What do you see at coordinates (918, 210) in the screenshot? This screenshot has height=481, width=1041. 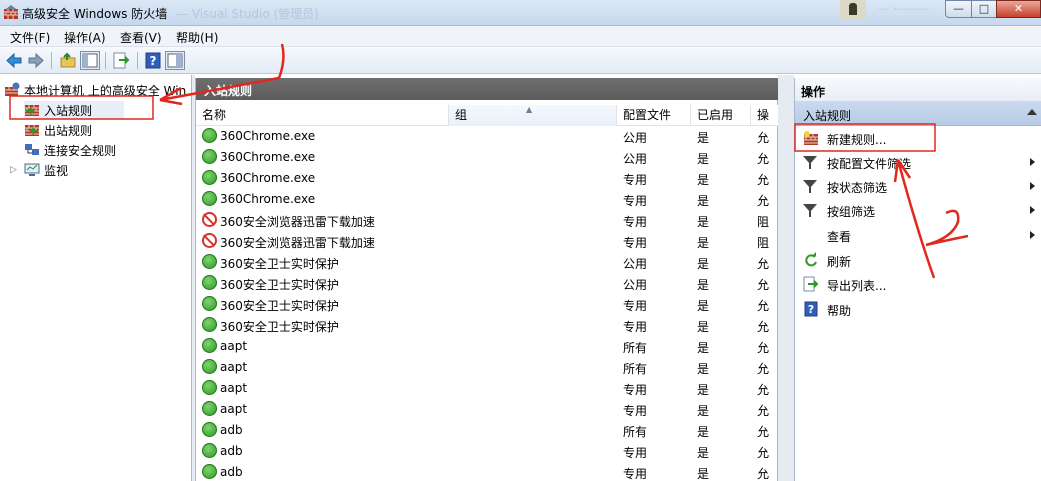 I see `action-filter-by-group: 按组筛选` at bounding box center [918, 210].